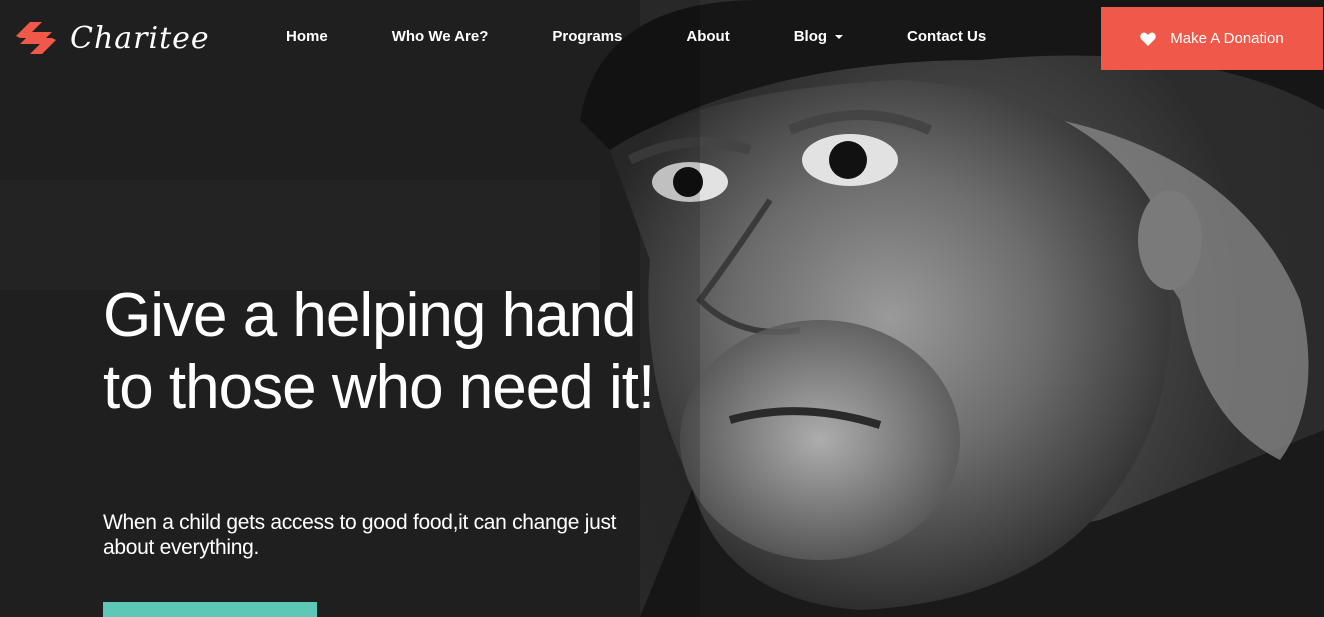 The width and height of the screenshot is (1324, 617). I want to click on nav-item-about: About, so click(707, 36).